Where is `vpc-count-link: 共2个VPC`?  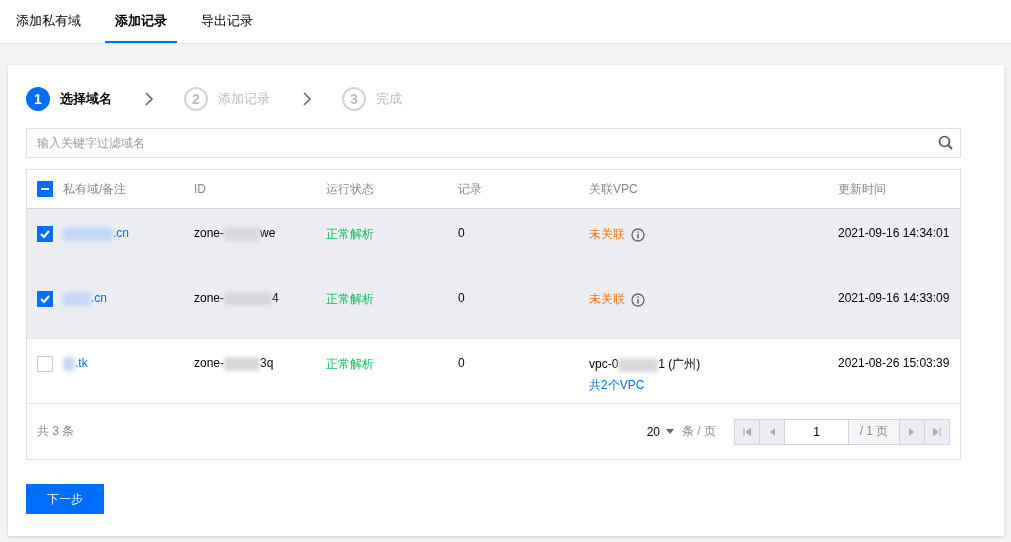
vpc-count-link: 共2个VPC is located at coordinates (713, 385).